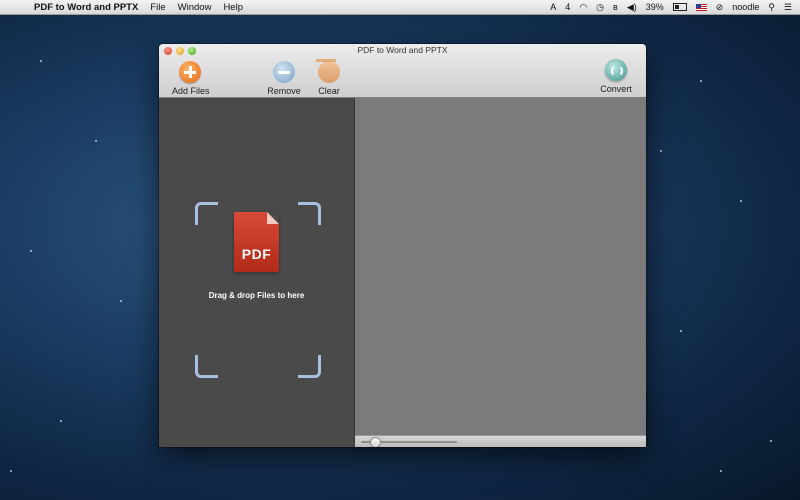 Image resolution: width=800 pixels, height=500 pixels. Describe the element at coordinates (671, 7) in the screenshot. I see `status-area: A 4 ◠ ◷ ʙ ◀) 39% ⊘ noodle ⚲ ☰` at that location.